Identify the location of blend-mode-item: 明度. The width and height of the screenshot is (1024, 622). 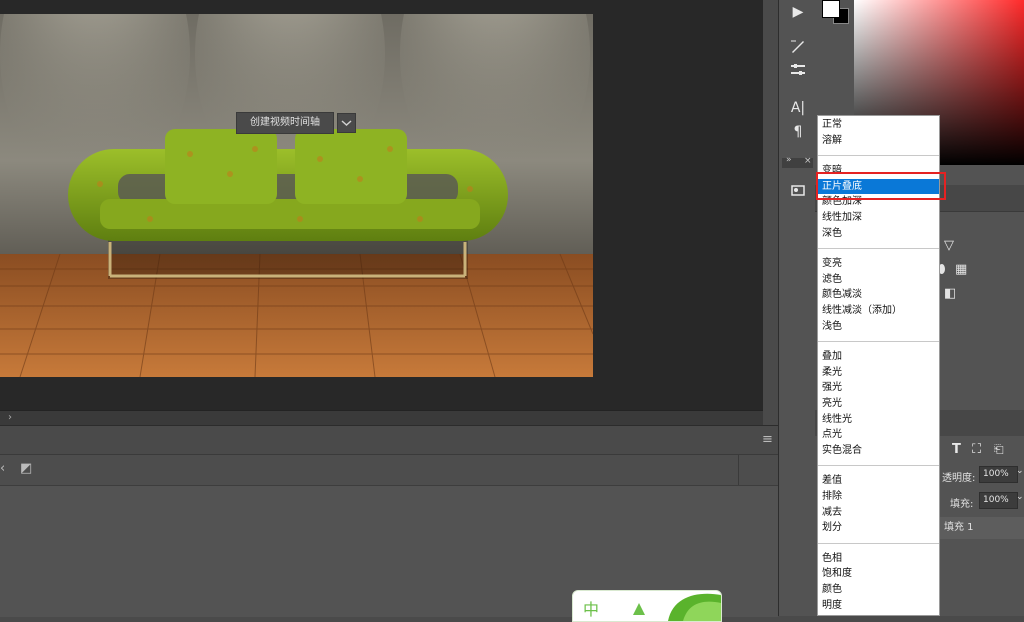
(878, 605).